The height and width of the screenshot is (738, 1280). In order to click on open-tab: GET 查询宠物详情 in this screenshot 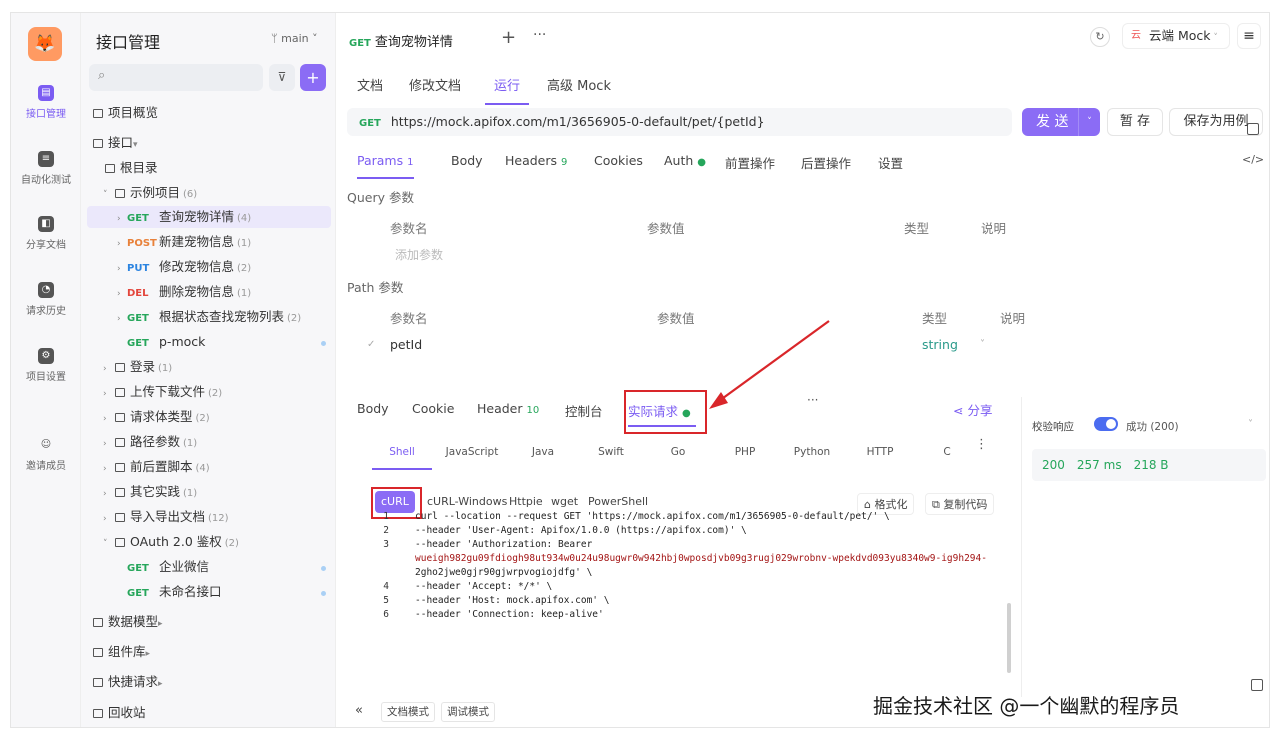, I will do `click(401, 40)`.